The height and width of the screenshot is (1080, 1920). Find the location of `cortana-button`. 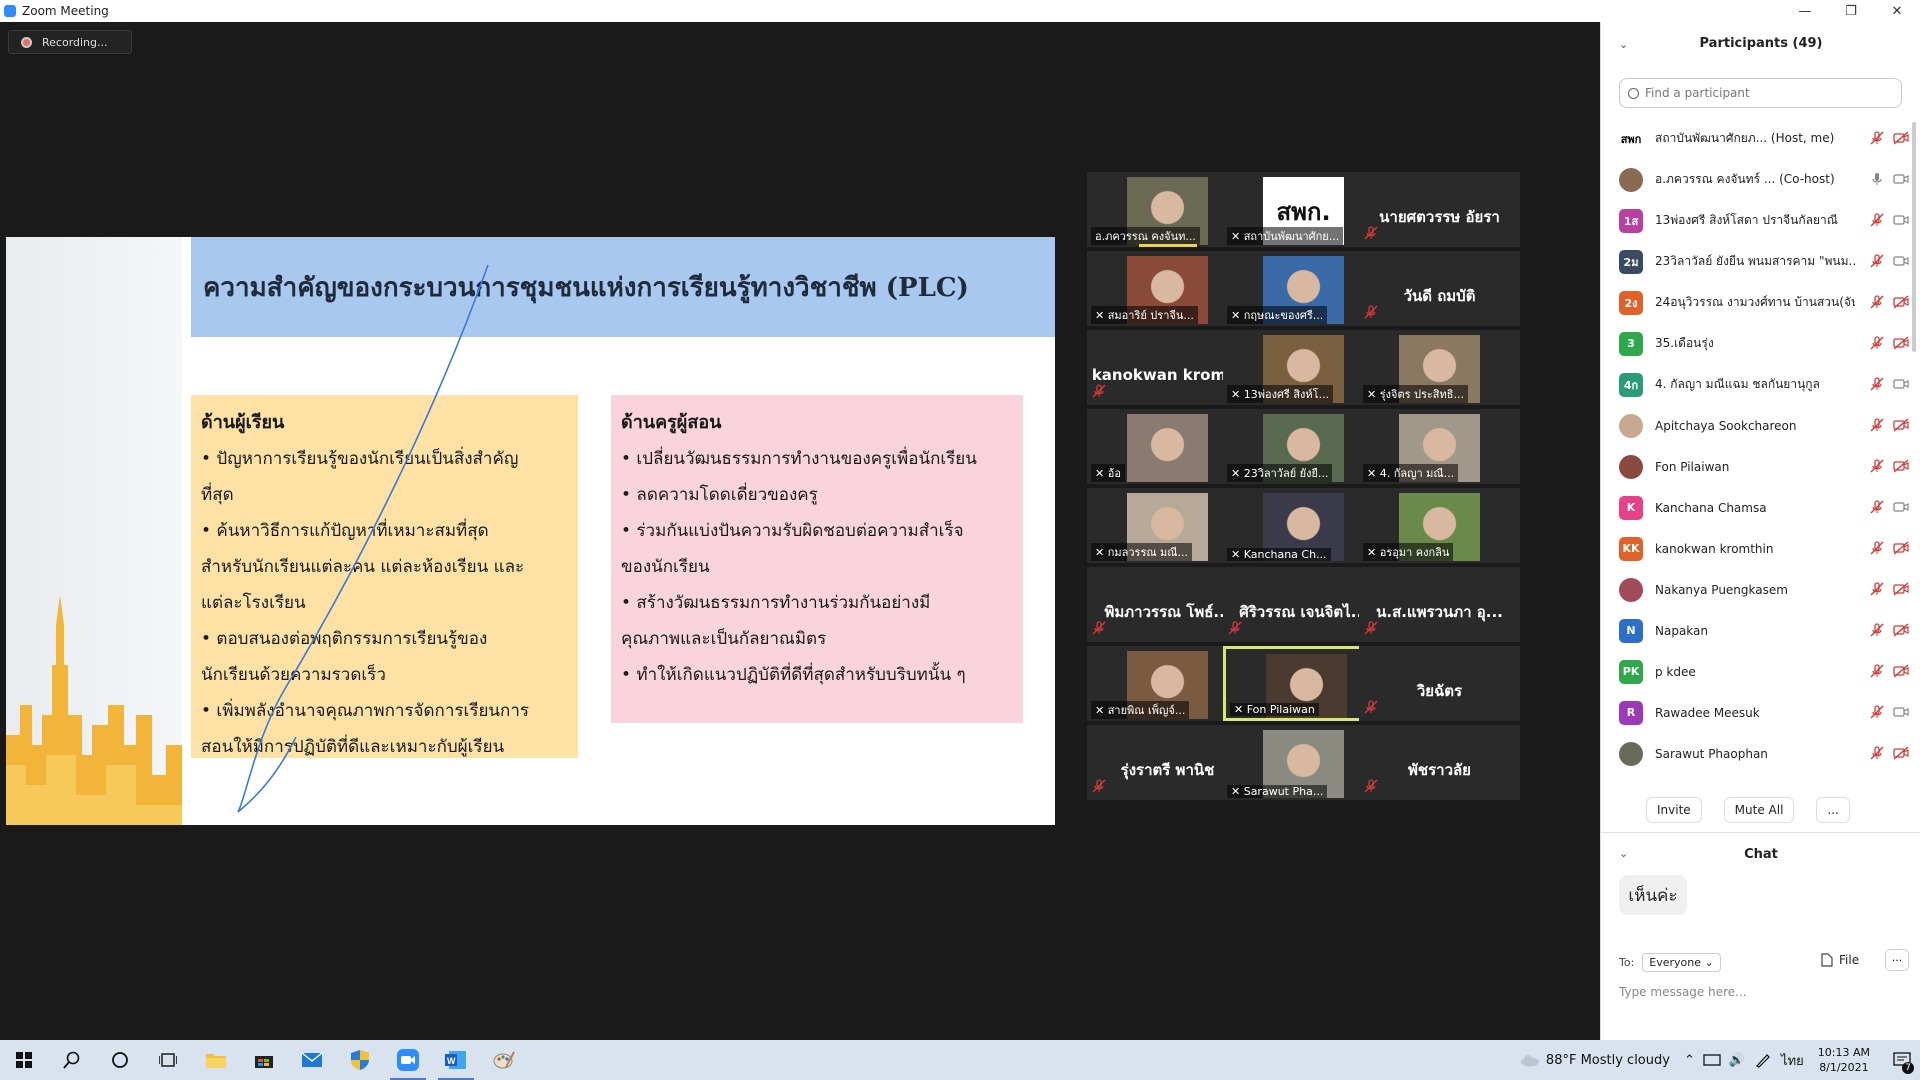

cortana-button is located at coordinates (120, 1060).